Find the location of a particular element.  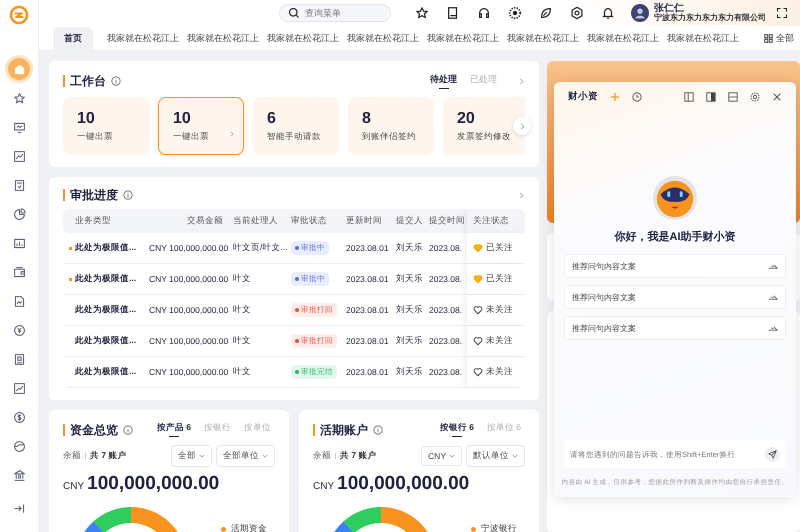

column-header: 业务类型 is located at coordinates (93, 221).